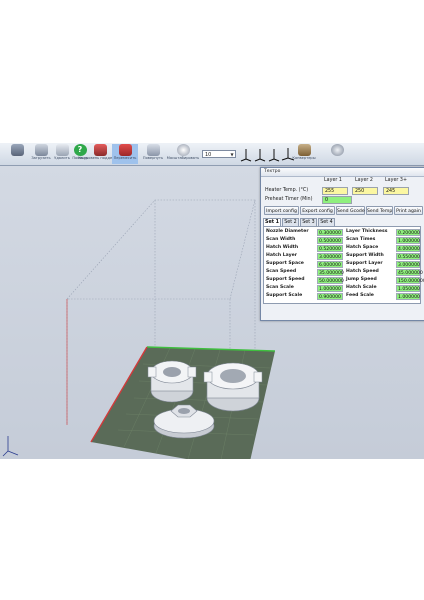 The width and height of the screenshot is (424, 600). I want to click on param-label: Feed Scale, so click(360, 295).